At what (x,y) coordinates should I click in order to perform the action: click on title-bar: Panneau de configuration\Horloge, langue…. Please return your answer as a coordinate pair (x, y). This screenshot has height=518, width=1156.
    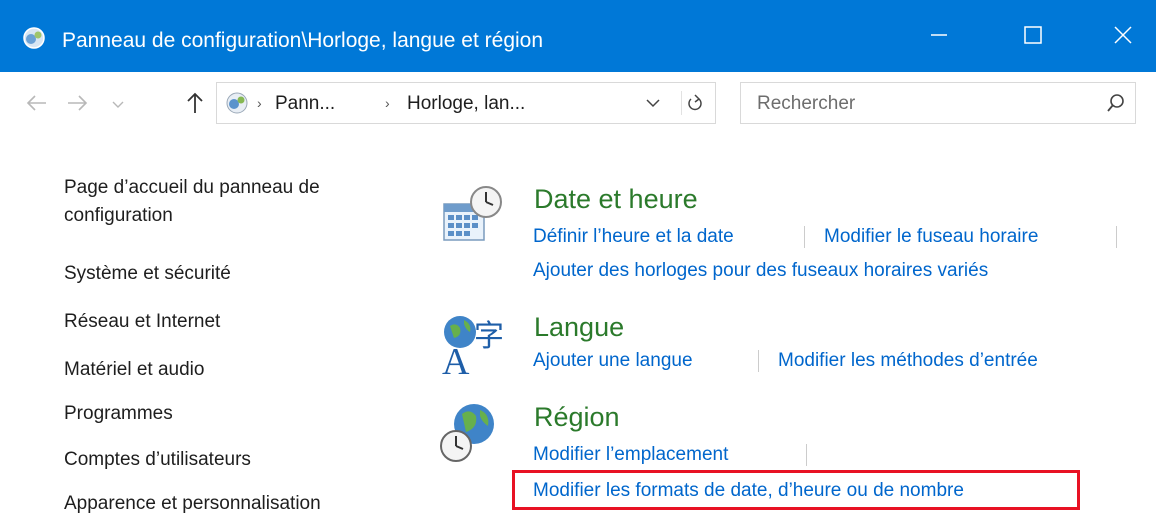
    Looking at the image, I should click on (578, 36).